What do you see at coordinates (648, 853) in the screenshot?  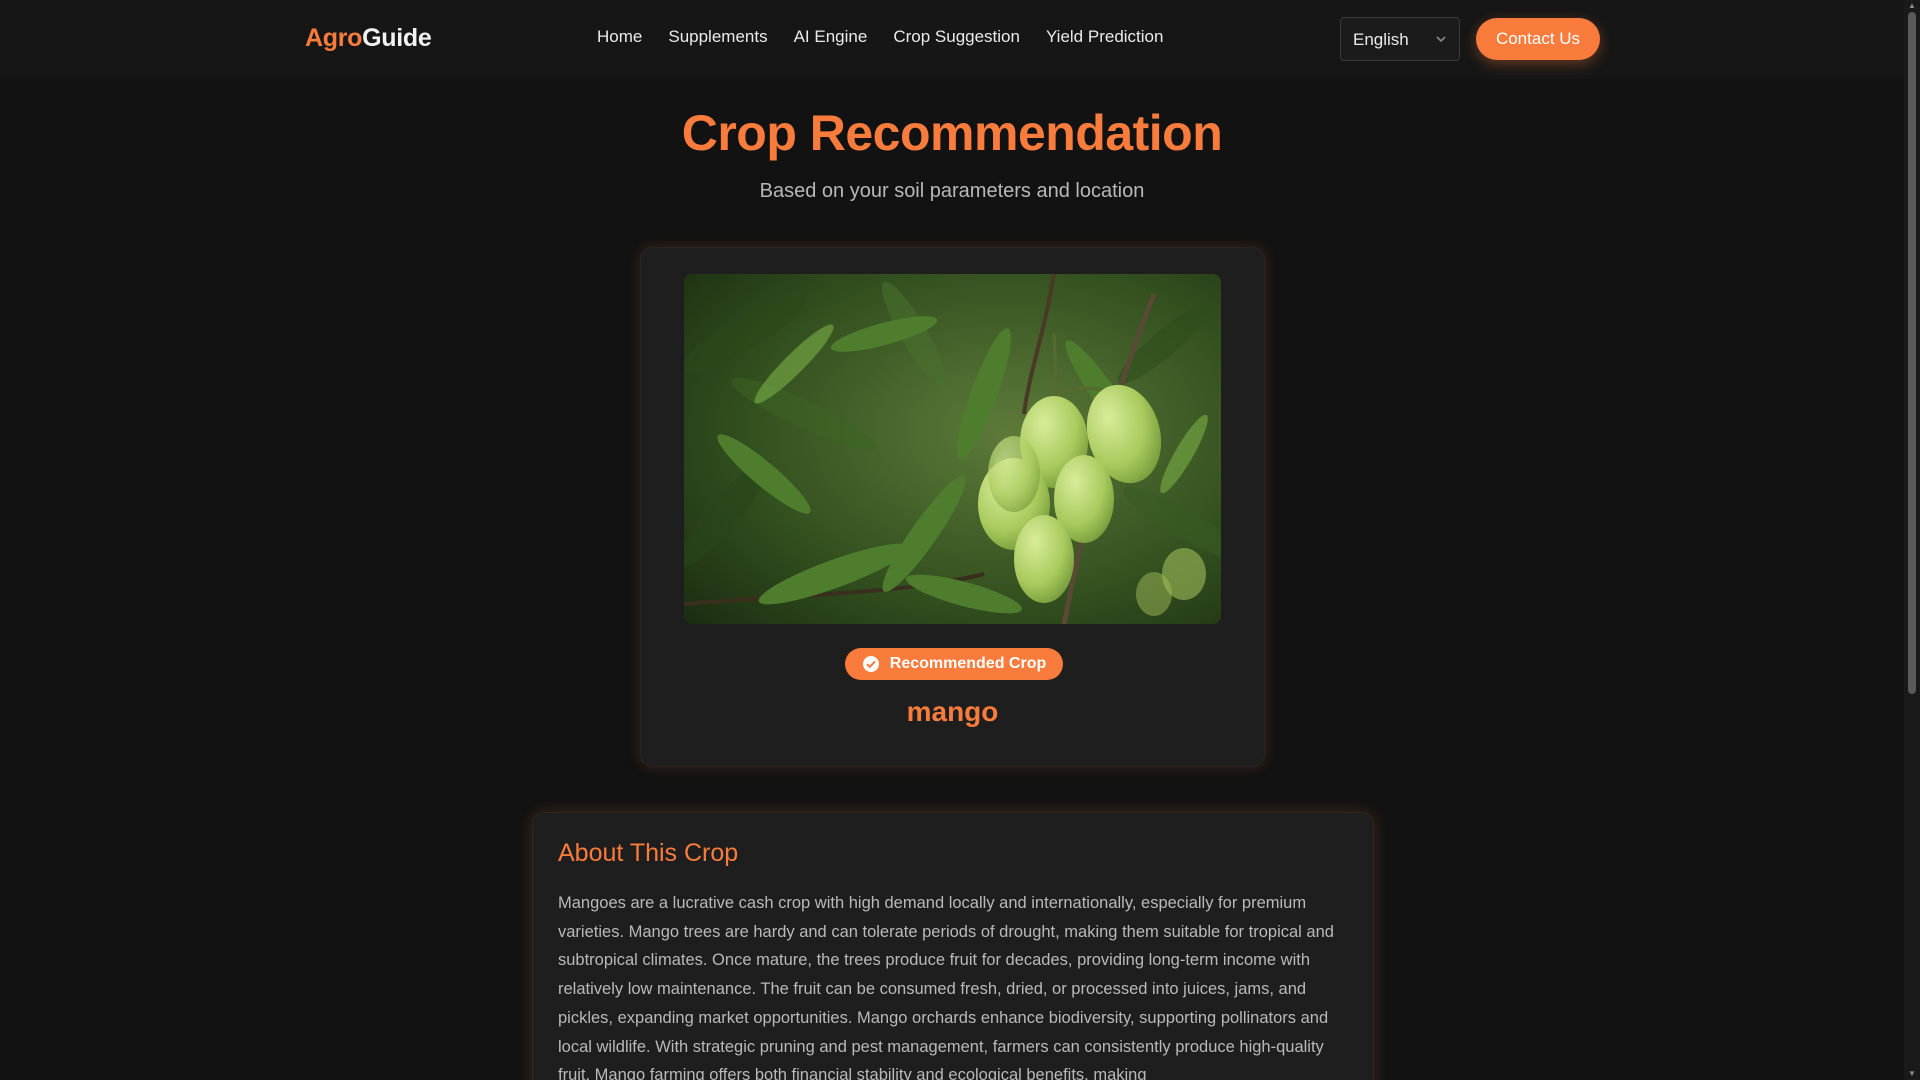 I see `about-title: About This Crop` at bounding box center [648, 853].